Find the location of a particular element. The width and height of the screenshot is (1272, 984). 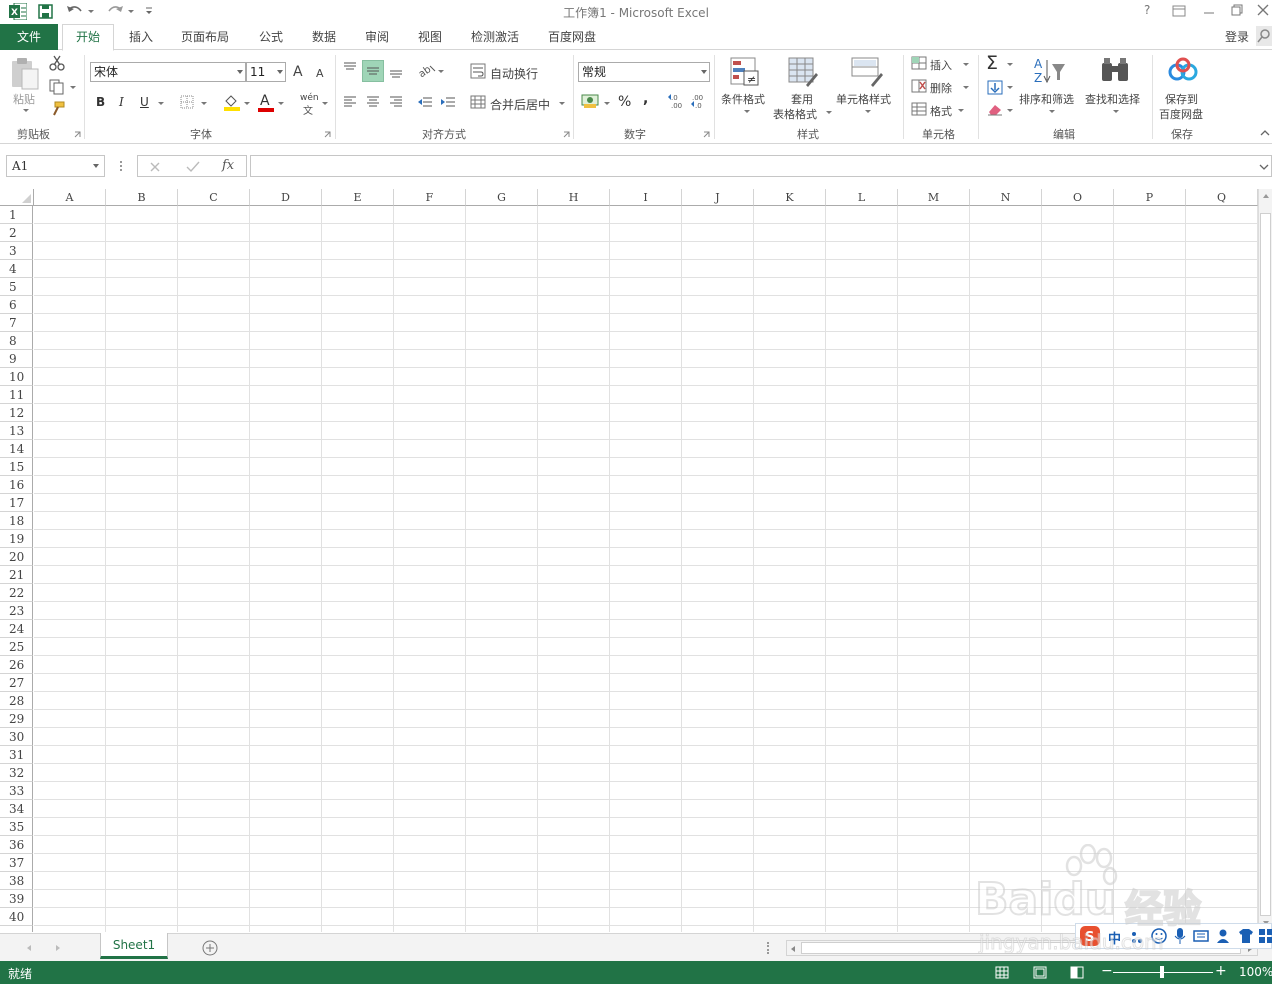

tab-home: 开始 is located at coordinates (88, 37).